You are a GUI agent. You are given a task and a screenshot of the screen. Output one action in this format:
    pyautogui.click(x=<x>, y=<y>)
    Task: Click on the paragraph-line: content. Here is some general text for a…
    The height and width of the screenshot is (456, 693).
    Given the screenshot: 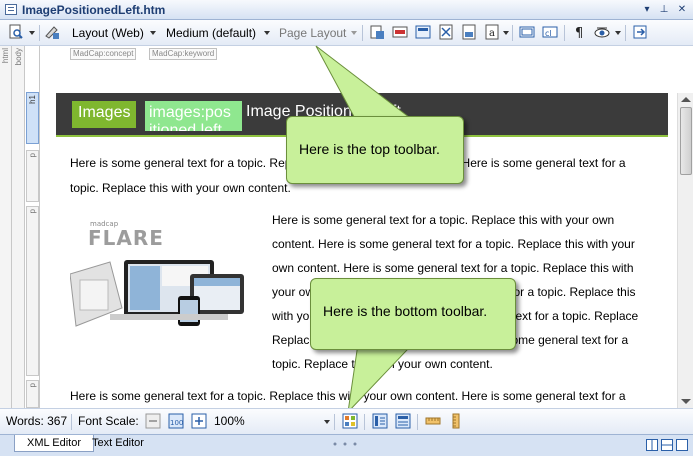 What is the action you would take?
    pyautogui.click(x=453, y=244)
    